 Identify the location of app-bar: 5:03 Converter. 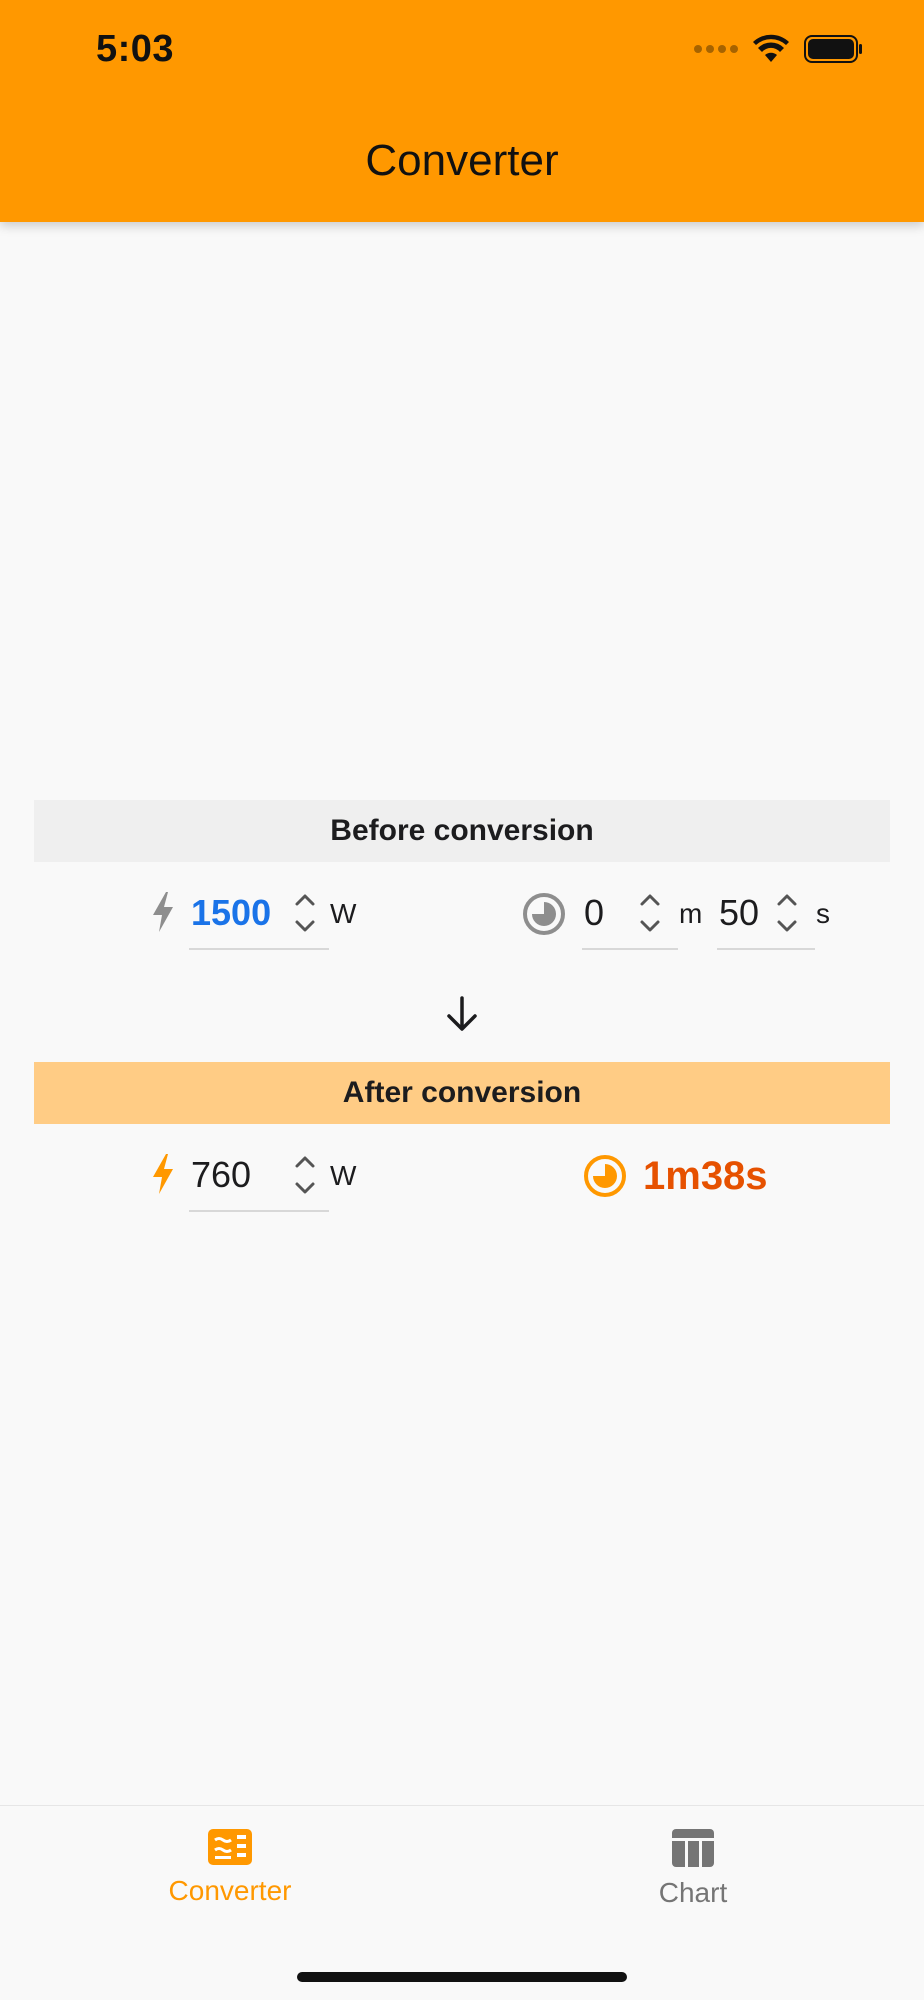
(462, 111).